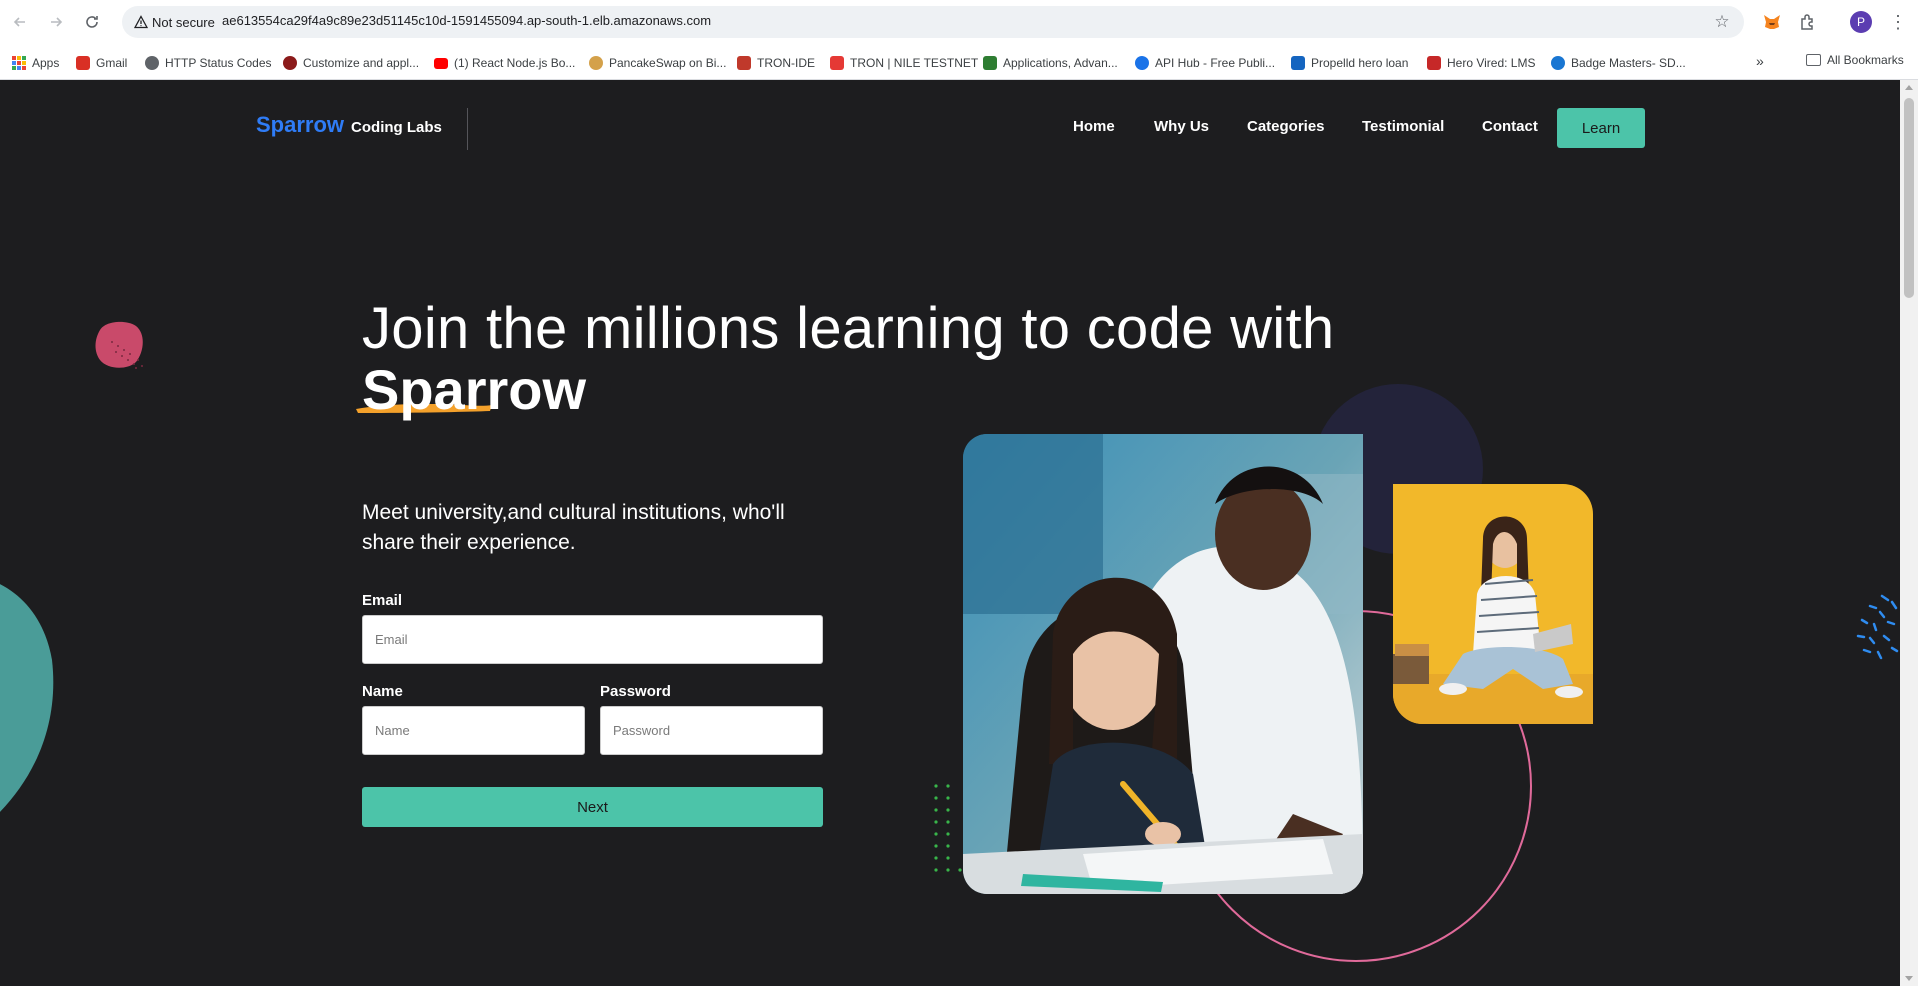  I want to click on badge-masters-icon, so click(1558, 63).